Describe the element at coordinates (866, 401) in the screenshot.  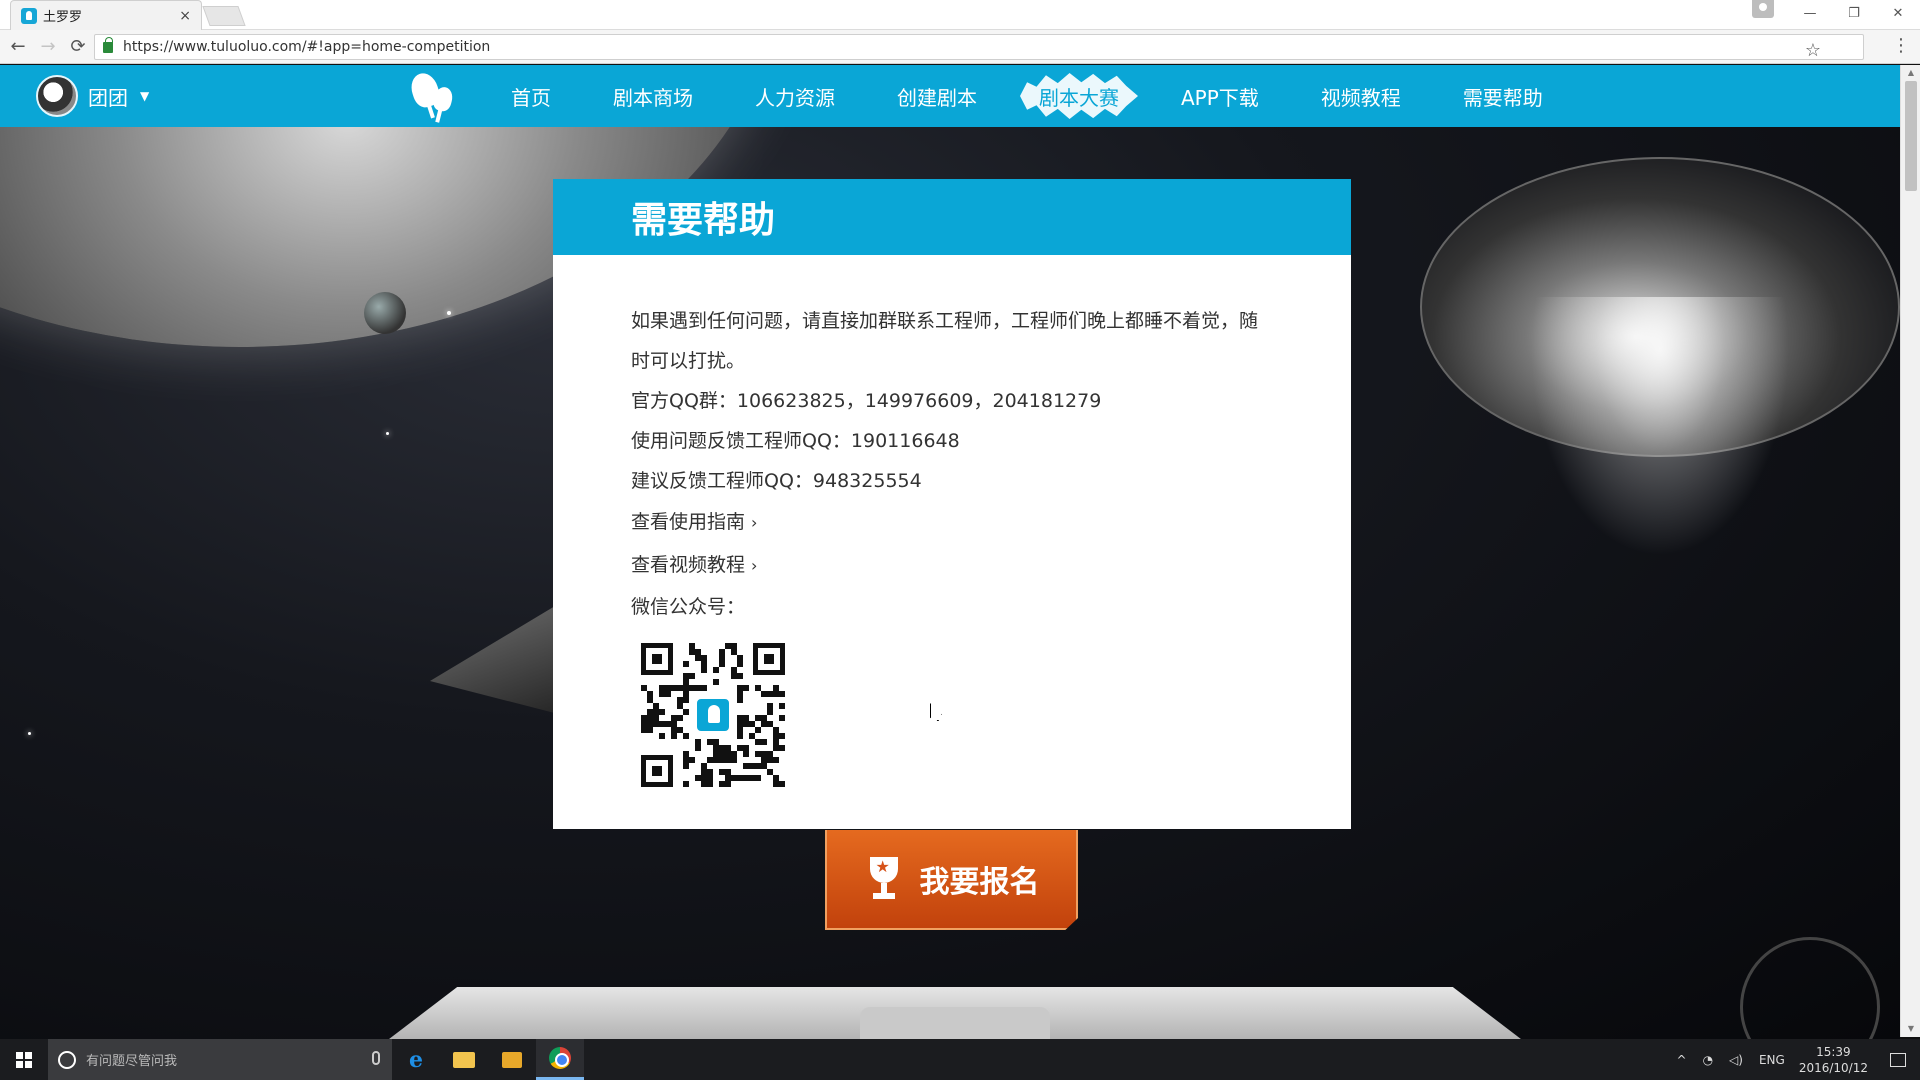
I see `qq-groups: 官方QQ群：106623825，149976609，204181279` at that location.